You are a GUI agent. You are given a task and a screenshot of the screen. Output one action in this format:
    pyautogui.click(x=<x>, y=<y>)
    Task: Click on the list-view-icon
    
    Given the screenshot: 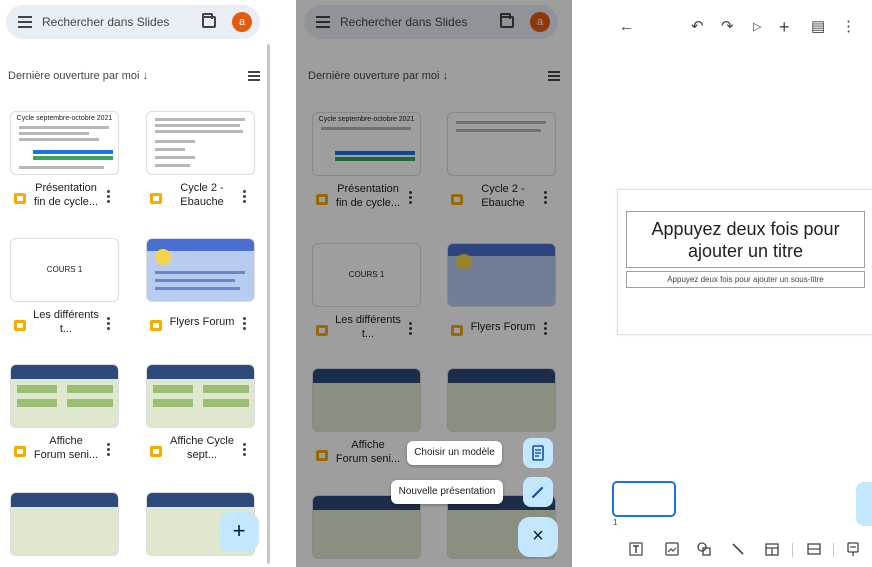 What is the action you would take?
    pyautogui.click(x=254, y=76)
    